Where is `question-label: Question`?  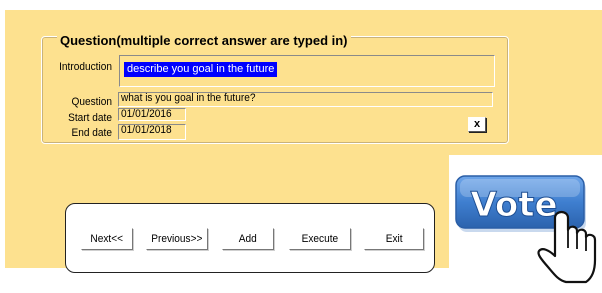
question-label: Question is located at coordinates (91, 102).